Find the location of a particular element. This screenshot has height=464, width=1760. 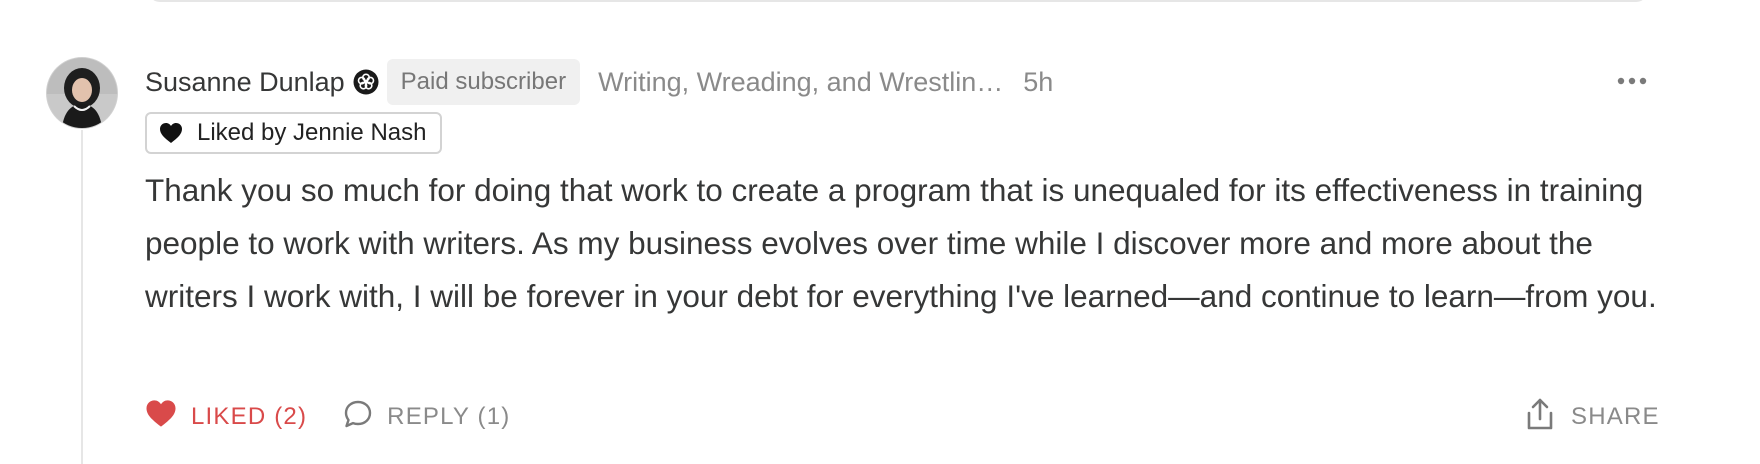

share-upload-icon is located at coordinates (1540, 417).